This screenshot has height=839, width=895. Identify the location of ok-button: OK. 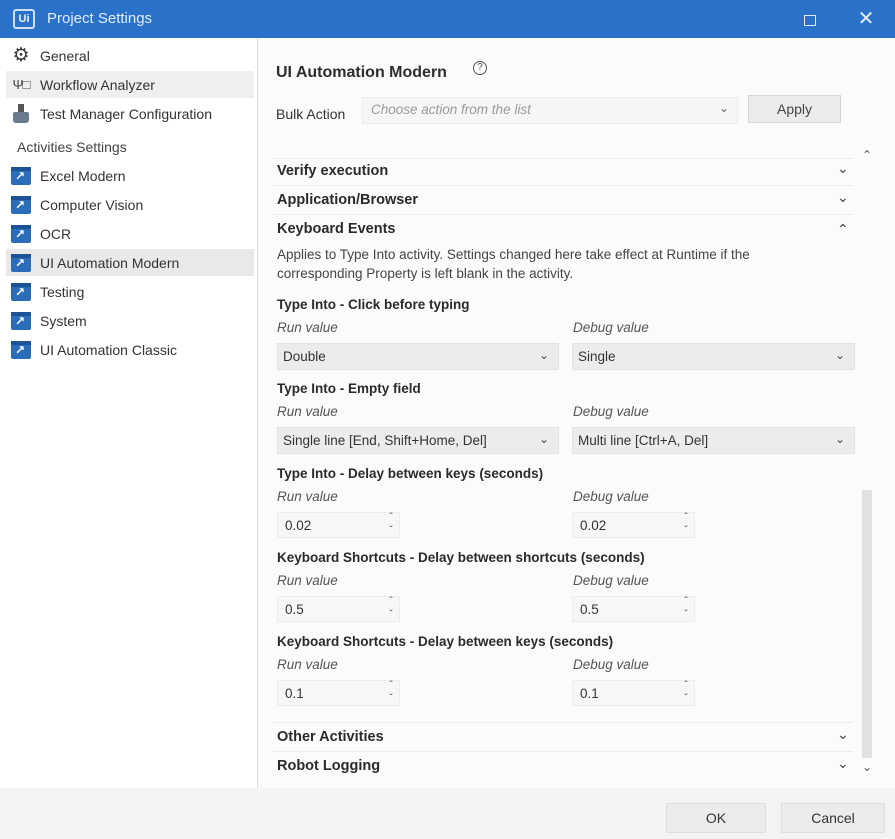
(716, 818).